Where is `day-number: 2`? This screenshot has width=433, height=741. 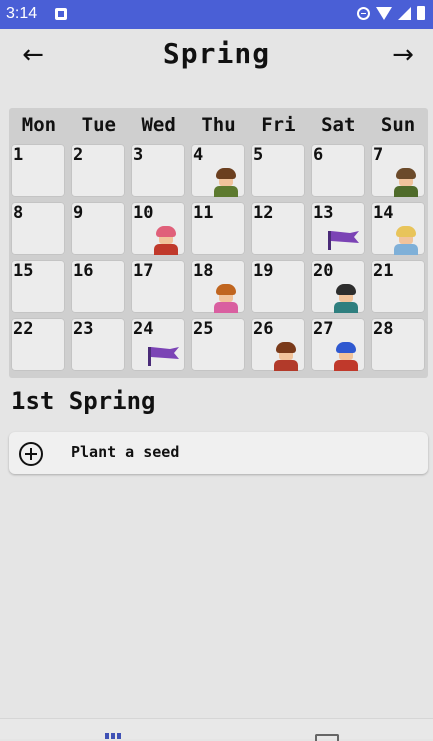 day-number: 2 is located at coordinates (78, 155).